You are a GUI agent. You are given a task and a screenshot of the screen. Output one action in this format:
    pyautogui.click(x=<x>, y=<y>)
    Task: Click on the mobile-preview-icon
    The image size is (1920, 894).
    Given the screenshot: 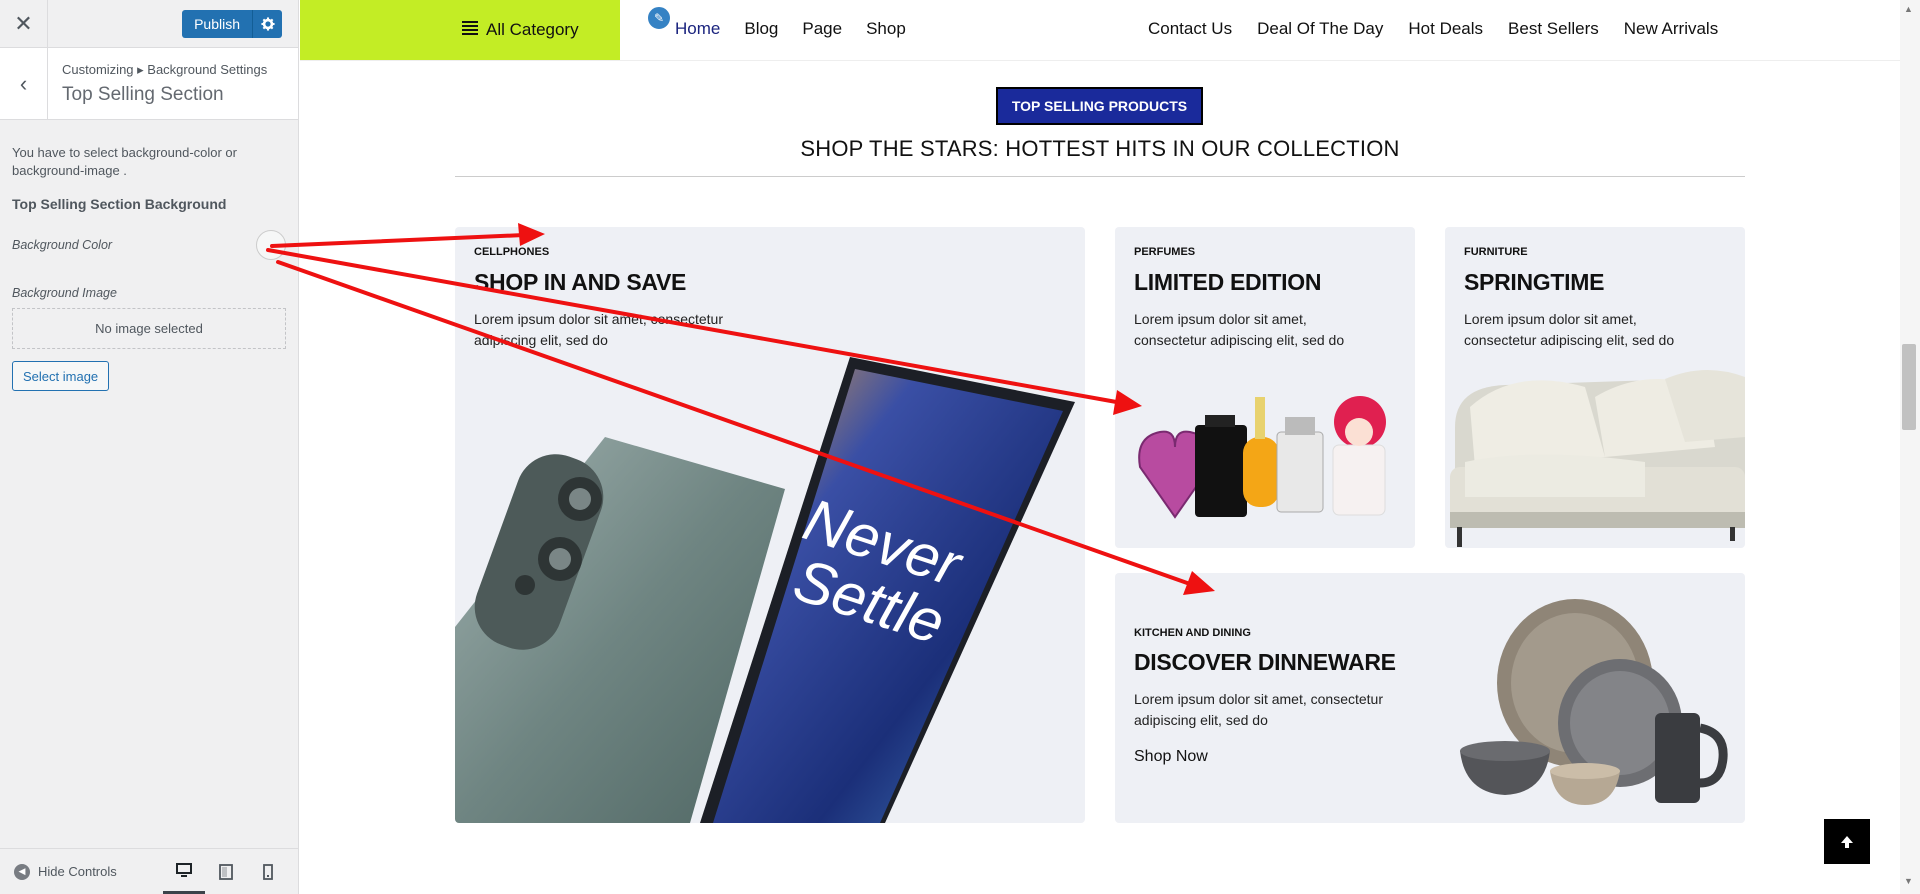 What is the action you would take?
    pyautogui.click(x=268, y=871)
    